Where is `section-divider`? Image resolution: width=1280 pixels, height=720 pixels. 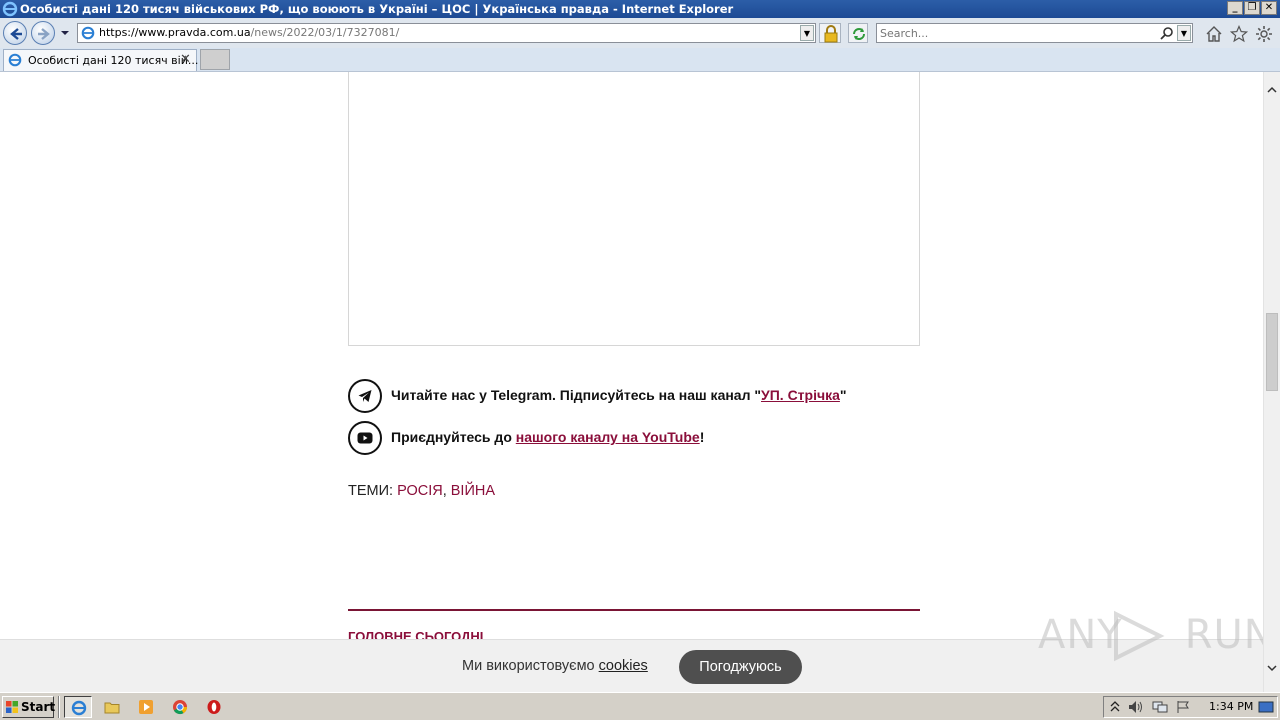
section-divider is located at coordinates (634, 610).